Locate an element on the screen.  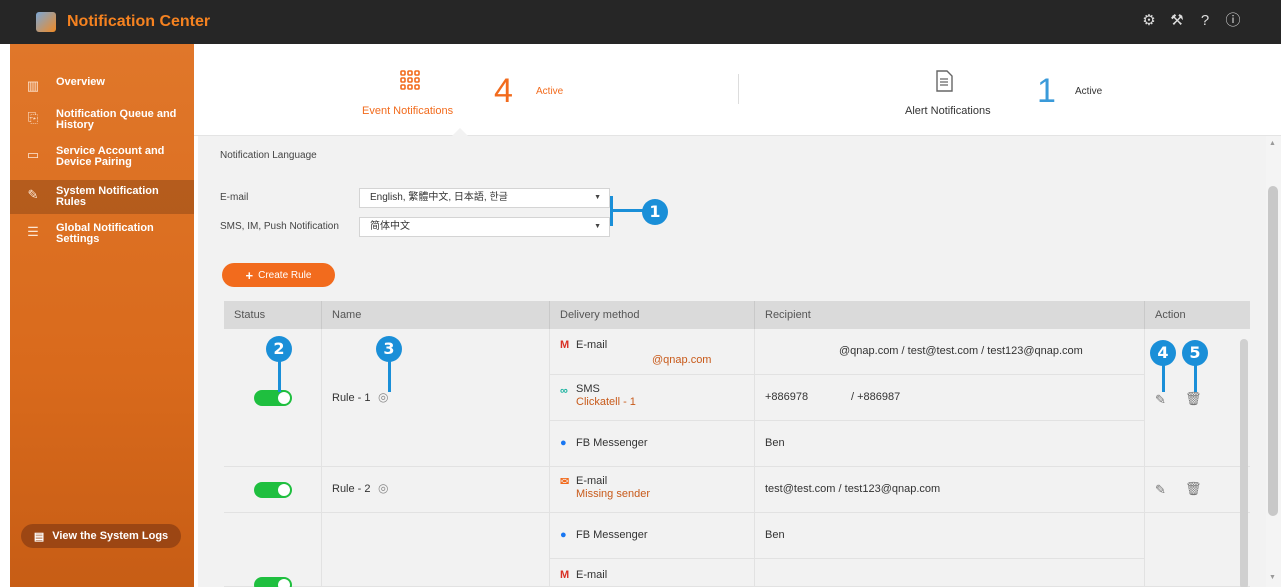
sidebar-item-system-rules: ✎ System Notification Rules is located at coordinates (102, 197).